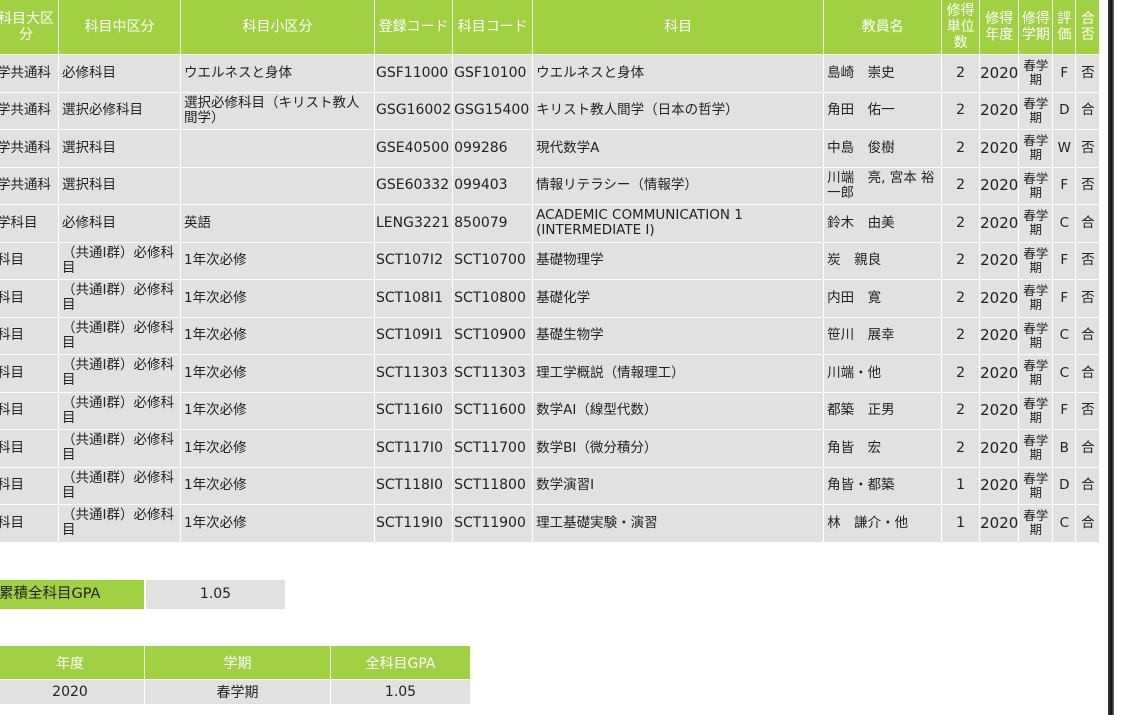  I want to click on header-minor-category: 科目小区分, so click(278, 27).